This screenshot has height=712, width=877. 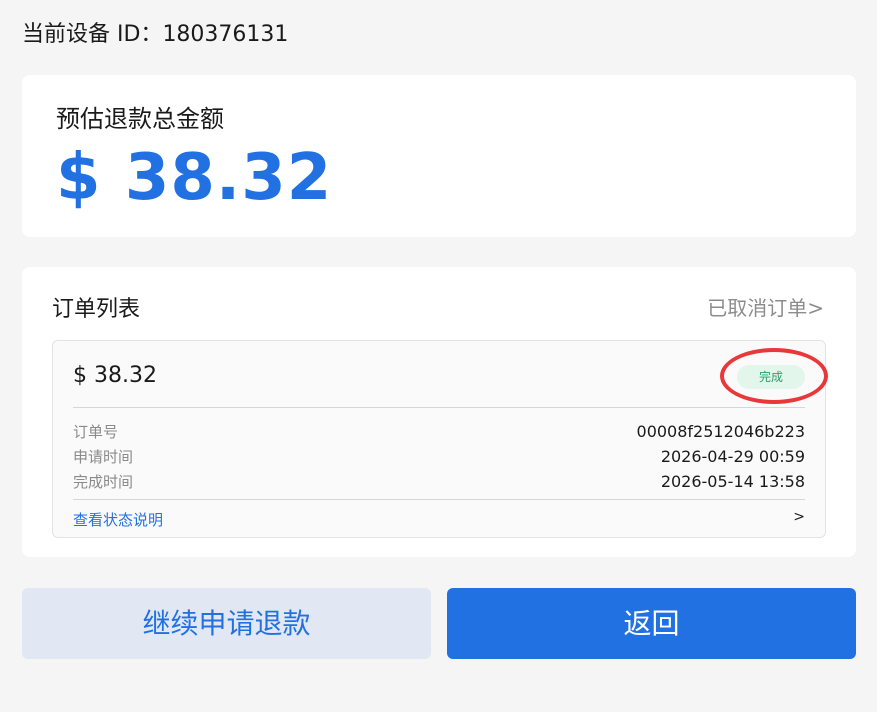 I want to click on apply-time-row: 申请时间 2026-04-29 00:59, so click(x=439, y=457).